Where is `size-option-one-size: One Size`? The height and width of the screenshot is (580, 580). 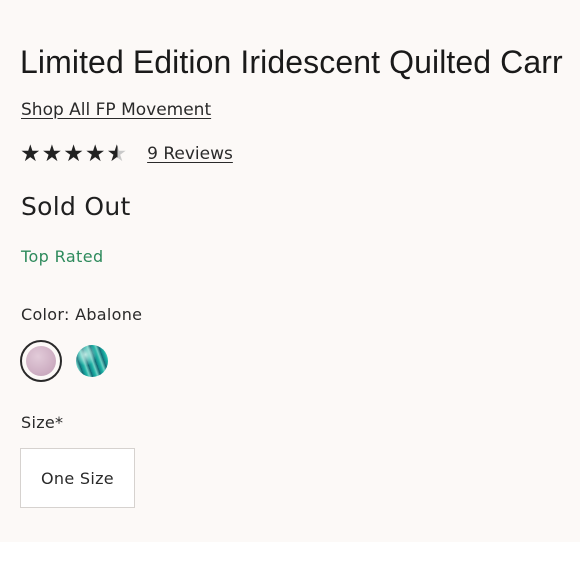
size-option-one-size: One Size is located at coordinates (77, 478).